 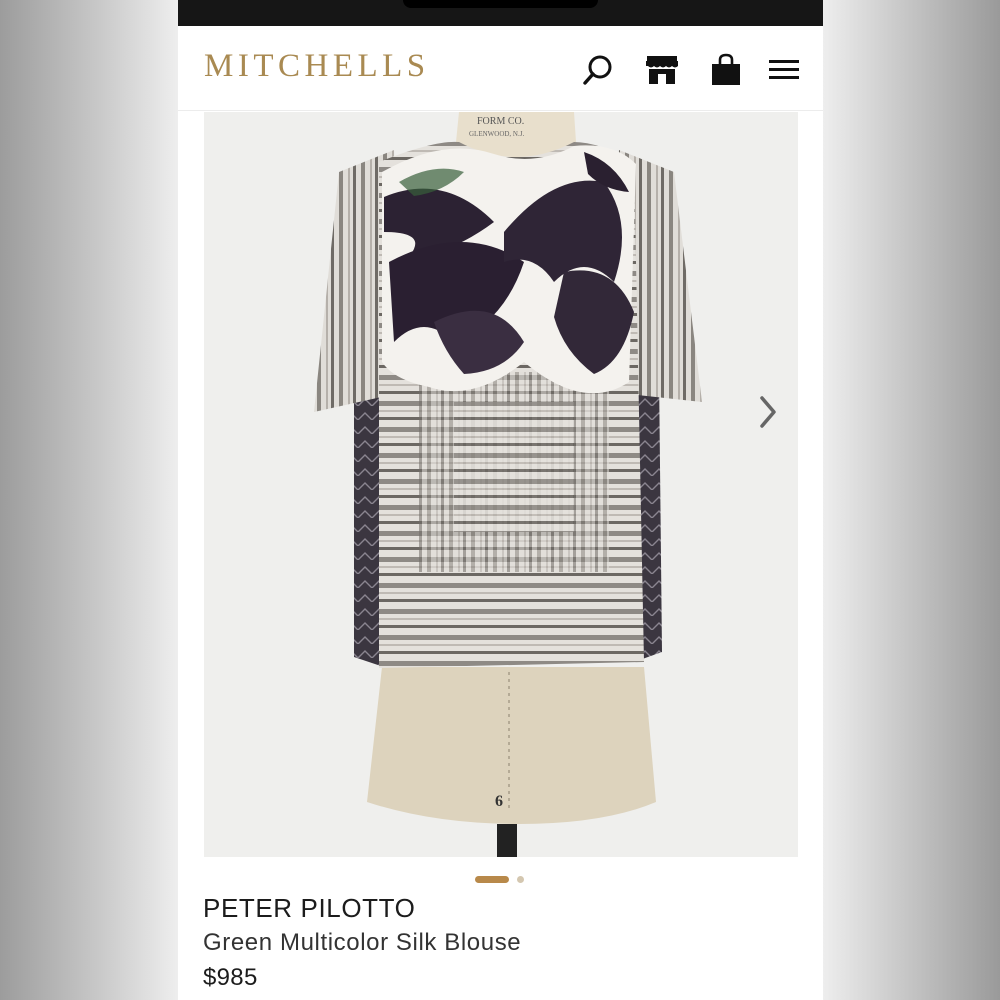 What do you see at coordinates (500, 13) in the screenshot?
I see `status-bar` at bounding box center [500, 13].